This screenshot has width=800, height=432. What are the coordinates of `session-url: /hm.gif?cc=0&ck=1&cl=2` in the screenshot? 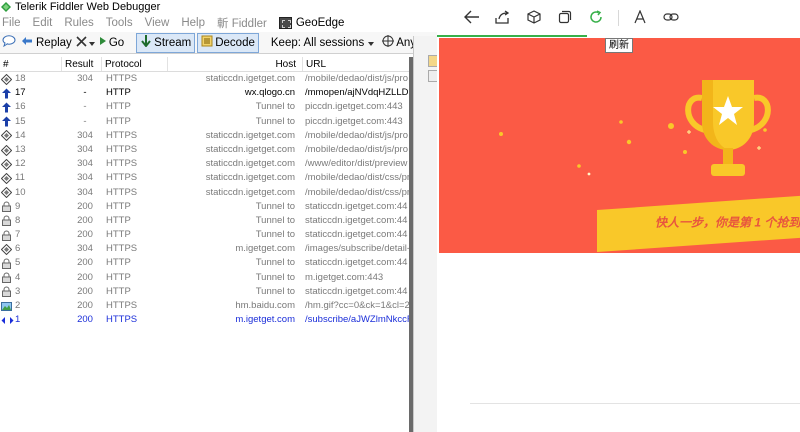 It's located at (357, 305).